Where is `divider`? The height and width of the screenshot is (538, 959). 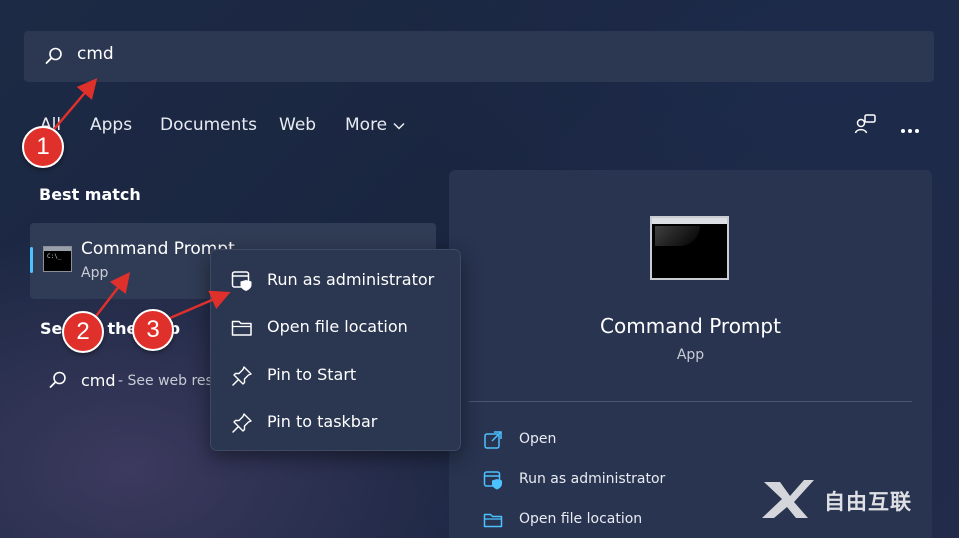
divider is located at coordinates (690, 401).